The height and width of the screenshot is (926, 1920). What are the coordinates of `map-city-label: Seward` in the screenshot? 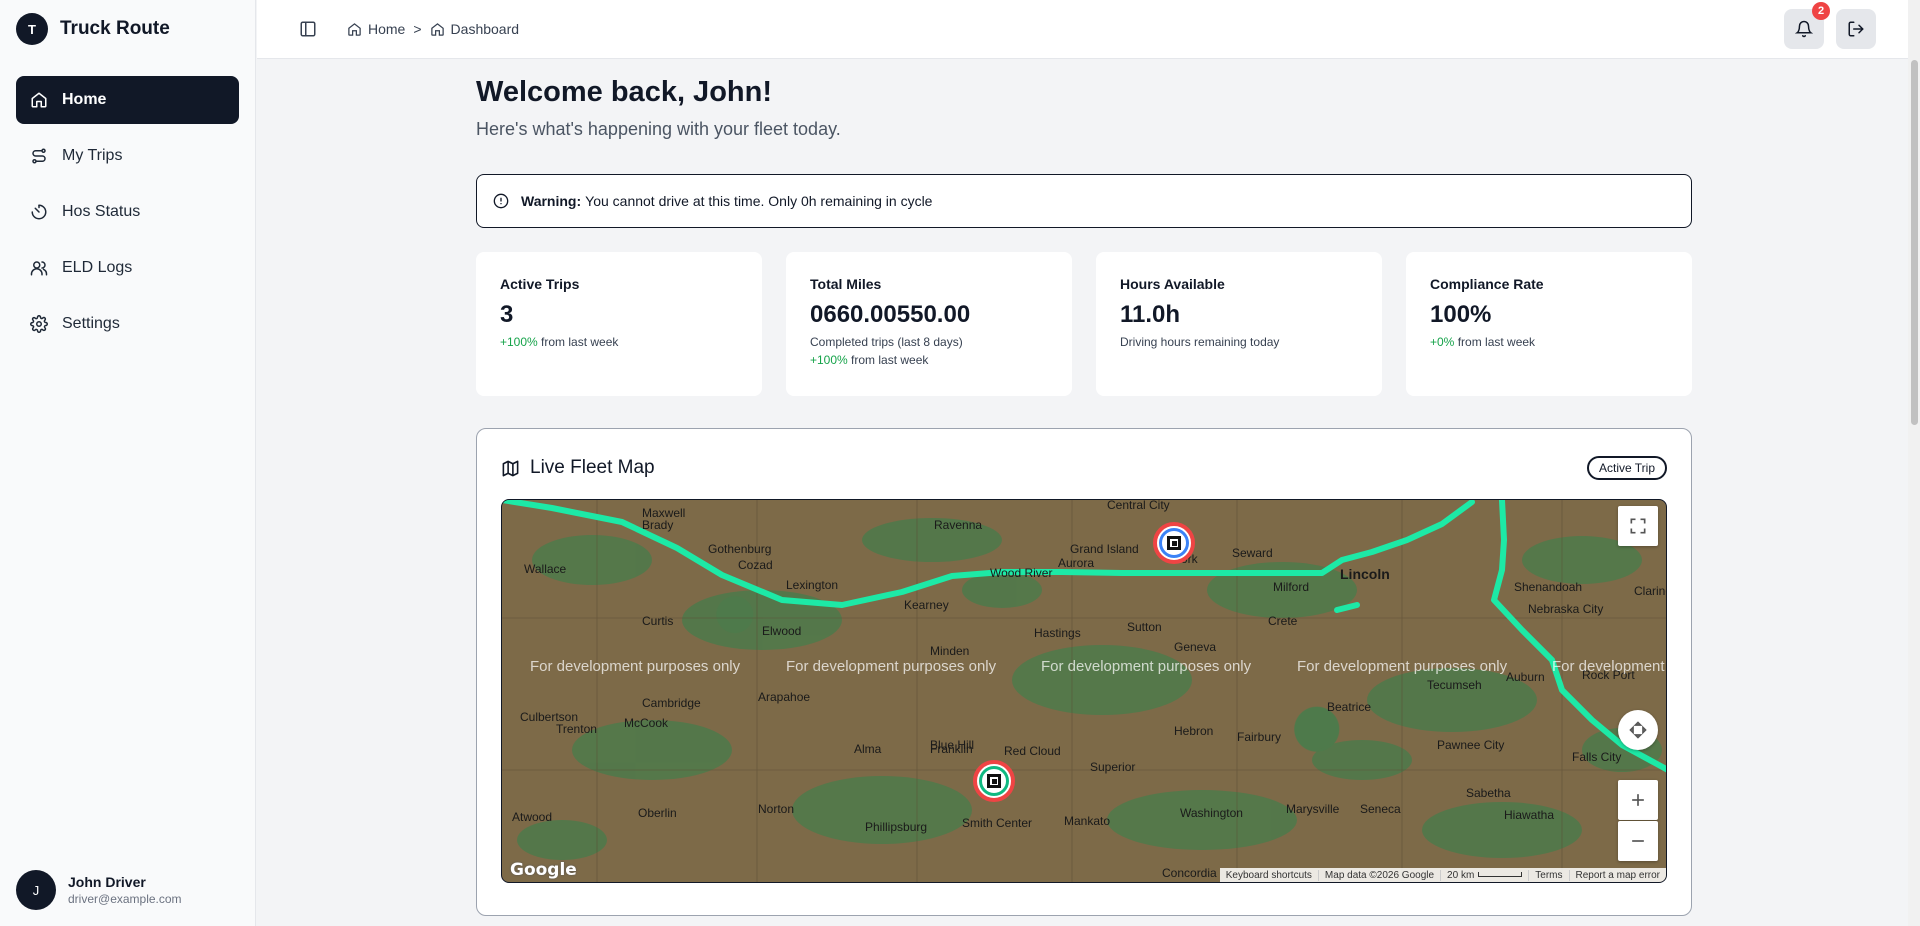 It's located at (1252, 553).